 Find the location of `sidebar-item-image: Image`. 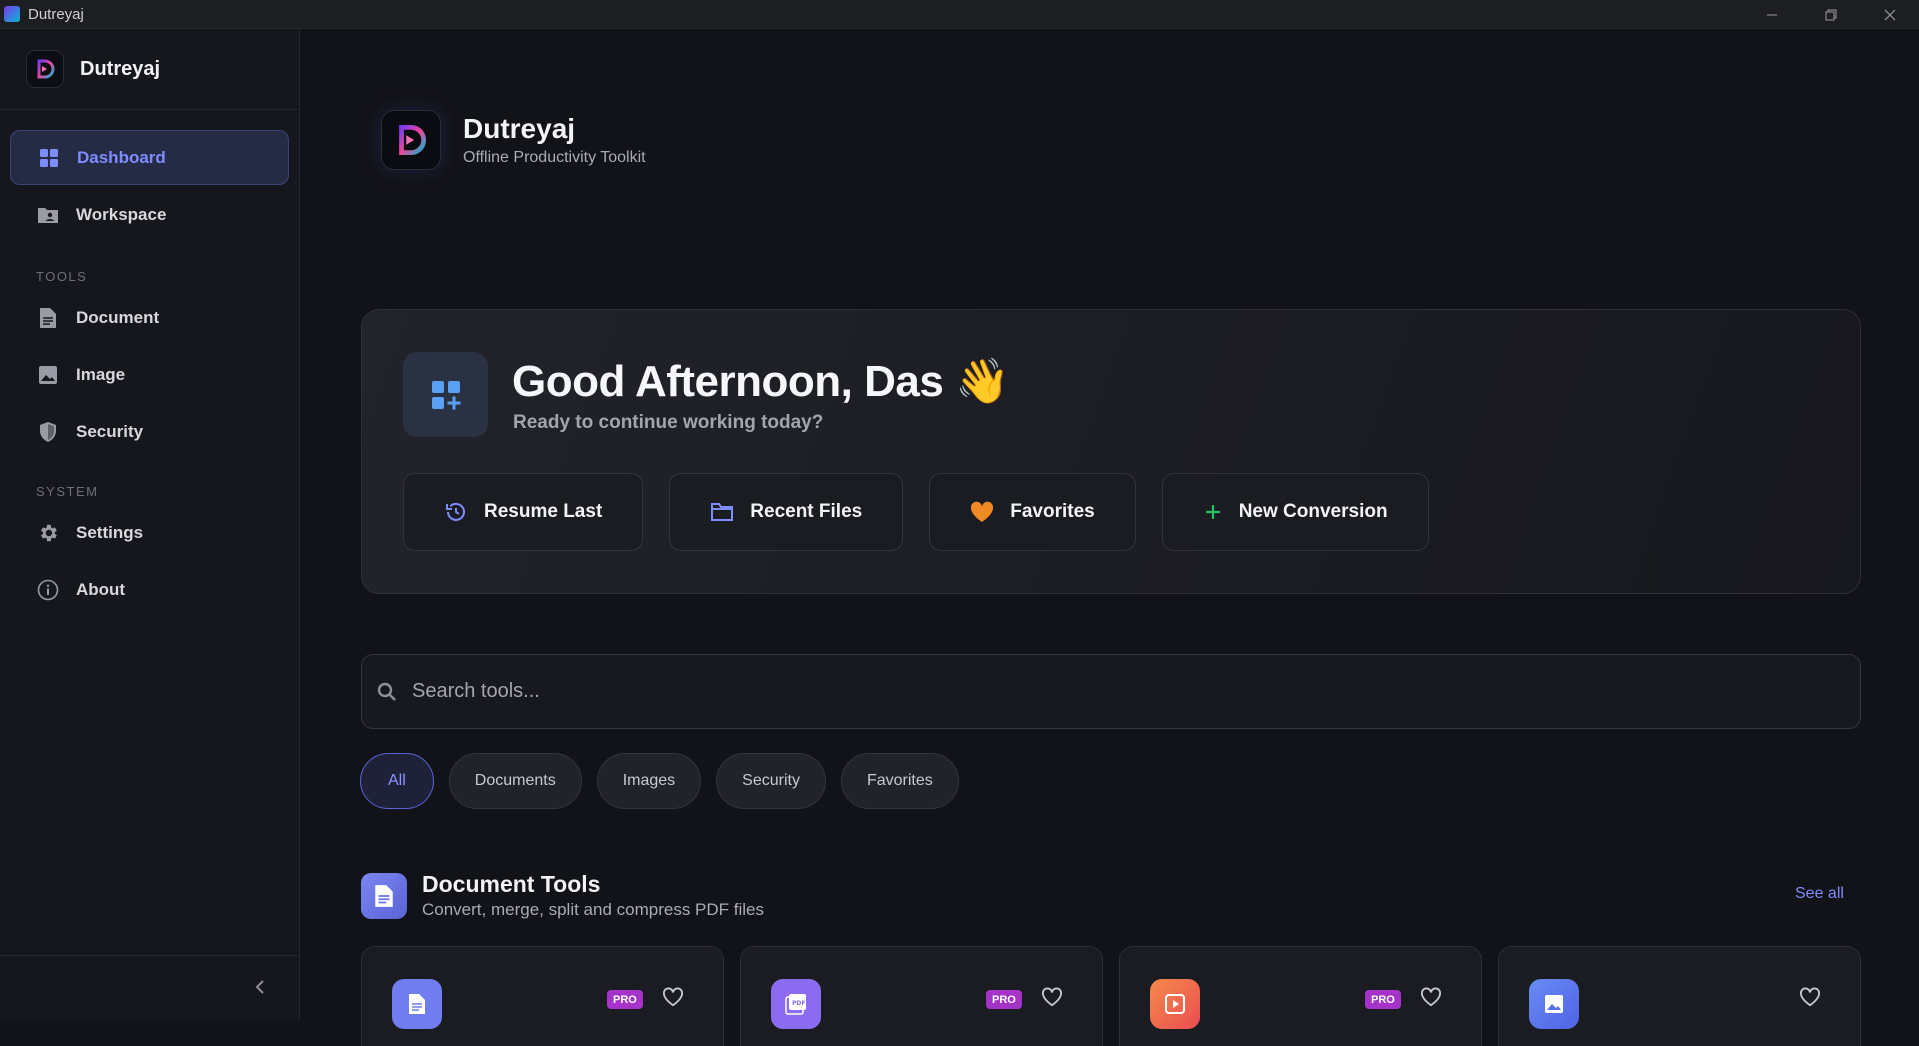

sidebar-item-image: Image is located at coordinates (149, 374).